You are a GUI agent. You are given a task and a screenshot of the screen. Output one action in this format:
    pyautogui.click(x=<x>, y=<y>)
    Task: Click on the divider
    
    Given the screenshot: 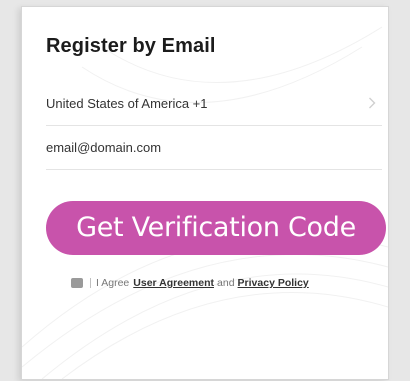 What is the action you would take?
    pyautogui.click(x=90, y=283)
    